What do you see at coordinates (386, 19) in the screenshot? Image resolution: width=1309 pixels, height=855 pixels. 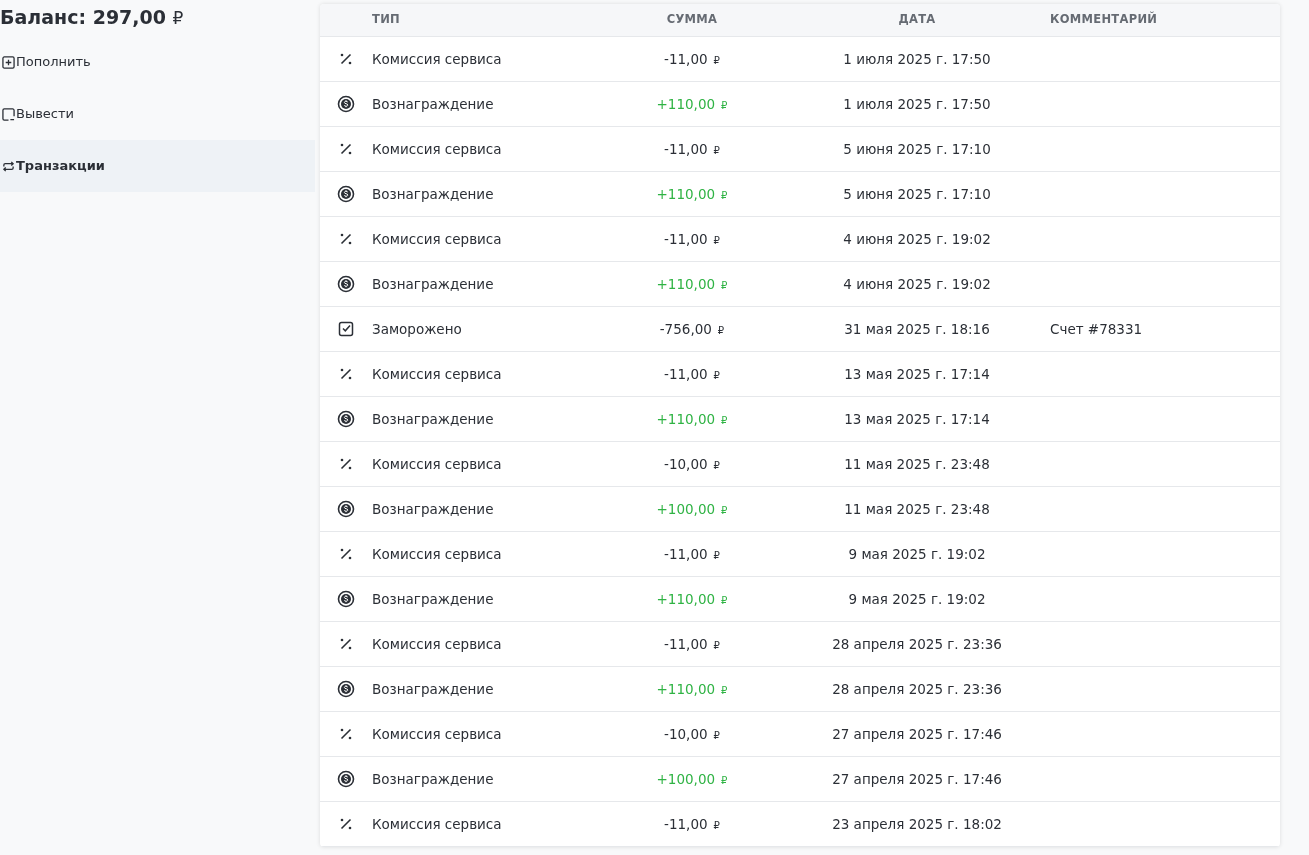 I see `column-header: ТИП` at bounding box center [386, 19].